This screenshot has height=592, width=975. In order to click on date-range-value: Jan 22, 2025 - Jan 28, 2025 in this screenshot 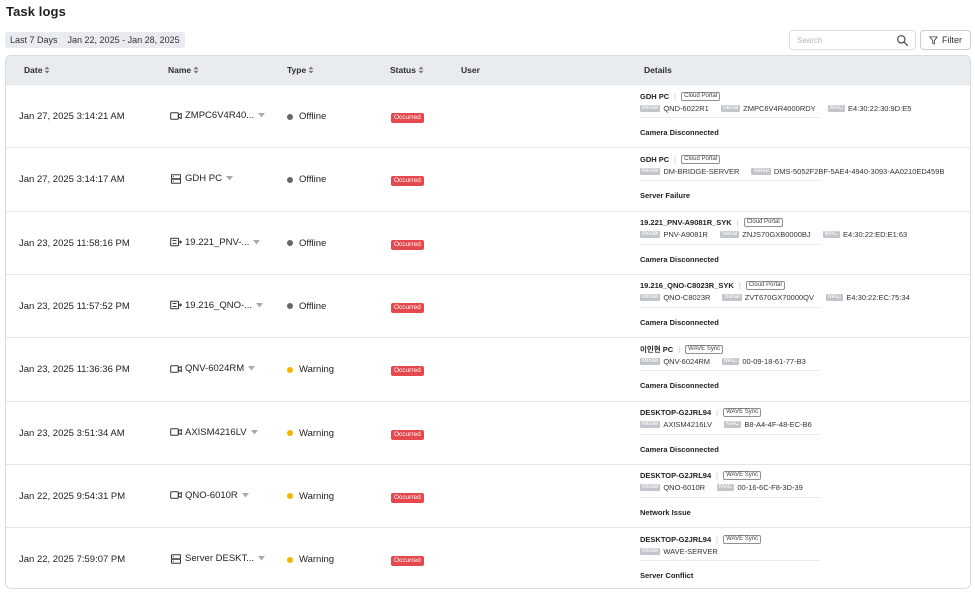, I will do `click(123, 40)`.